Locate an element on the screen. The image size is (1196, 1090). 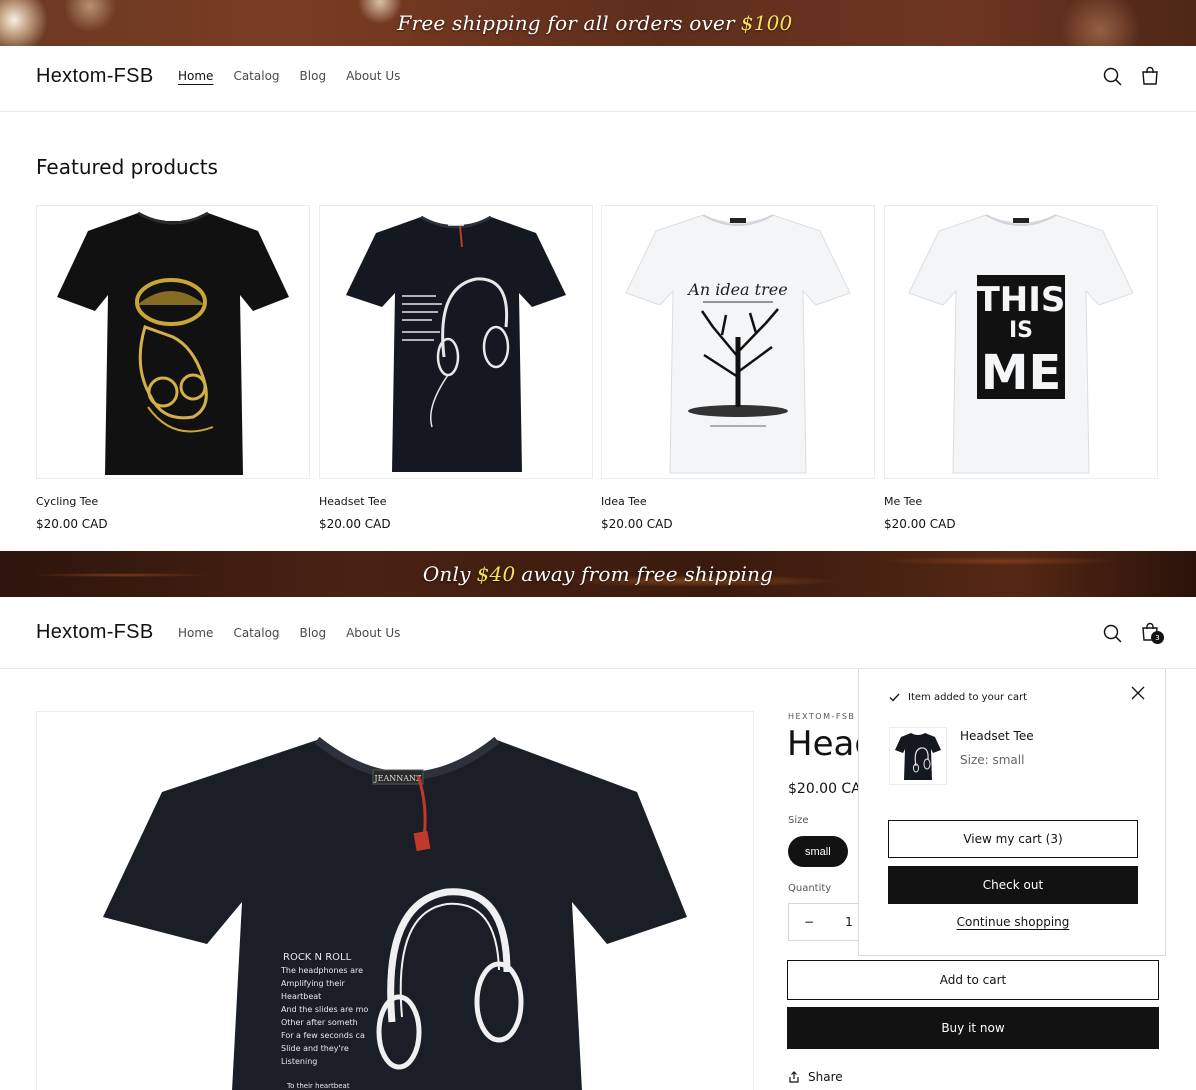
checkout-button: Check out is located at coordinates (1013, 885).